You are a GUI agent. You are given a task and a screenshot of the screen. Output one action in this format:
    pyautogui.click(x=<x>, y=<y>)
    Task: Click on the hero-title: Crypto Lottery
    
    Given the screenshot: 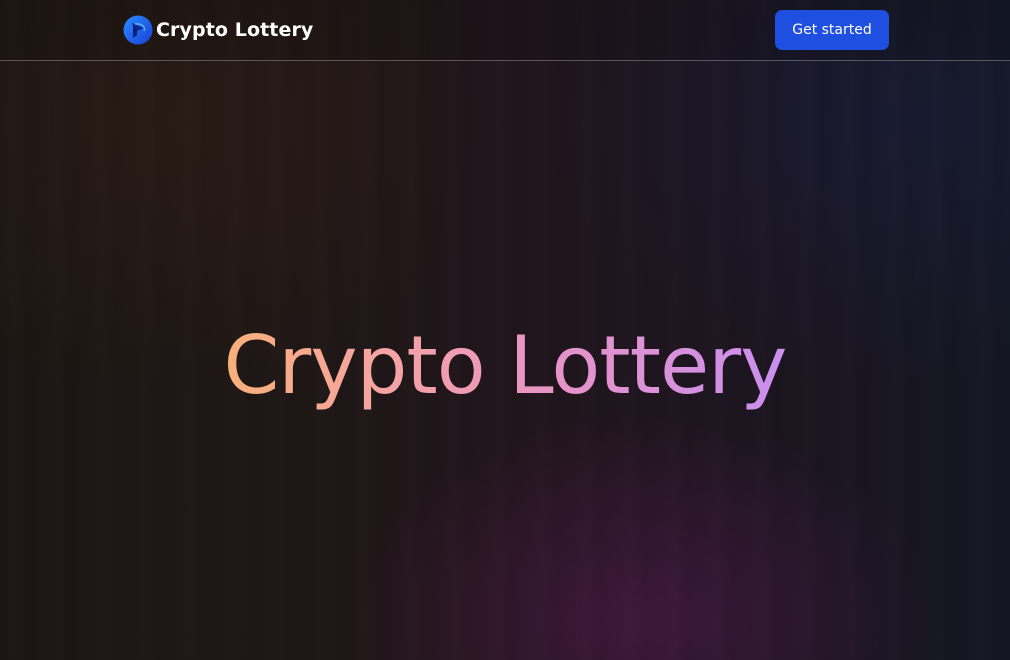 What is the action you would take?
    pyautogui.click(x=505, y=366)
    